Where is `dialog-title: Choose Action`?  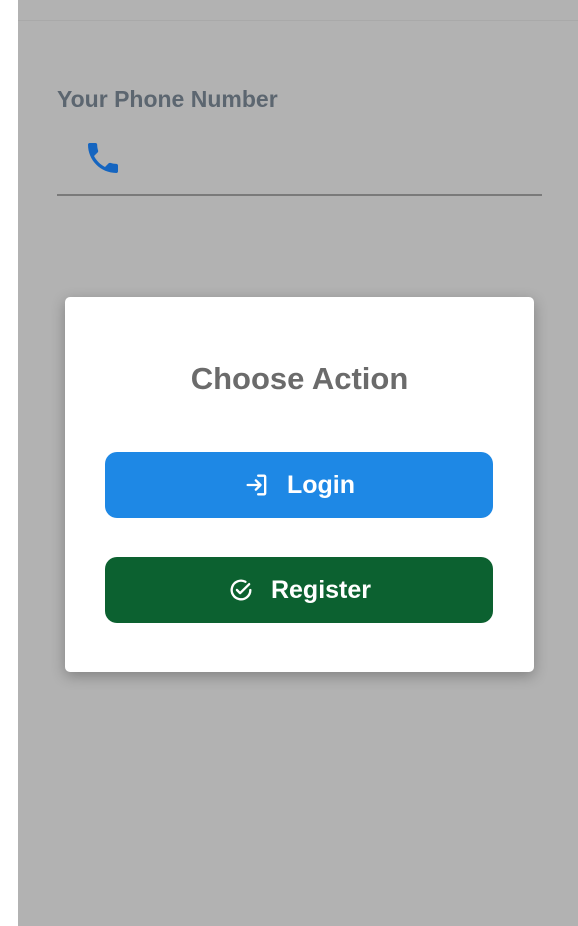
dialog-title: Choose Action is located at coordinates (299, 378).